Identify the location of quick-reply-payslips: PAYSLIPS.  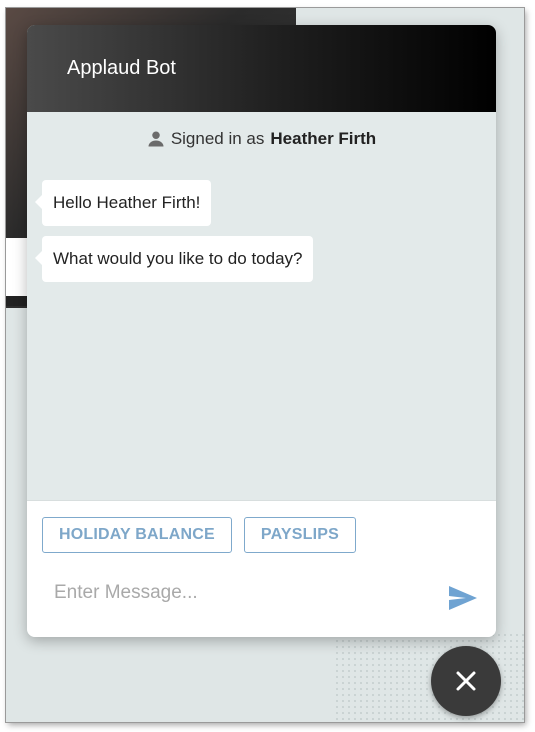
(299, 535).